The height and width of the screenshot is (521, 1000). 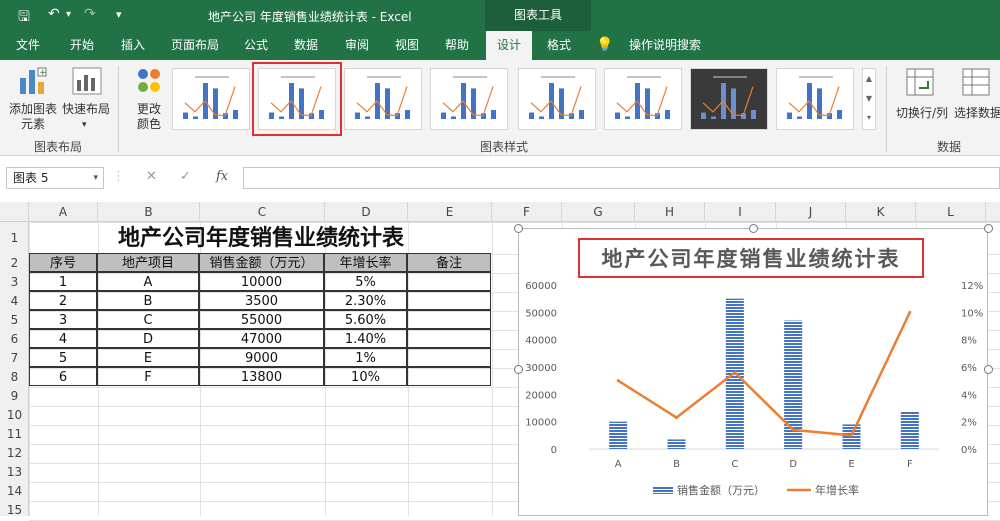 What do you see at coordinates (14, 301) in the screenshot?
I see `row-header-4: 4` at bounding box center [14, 301].